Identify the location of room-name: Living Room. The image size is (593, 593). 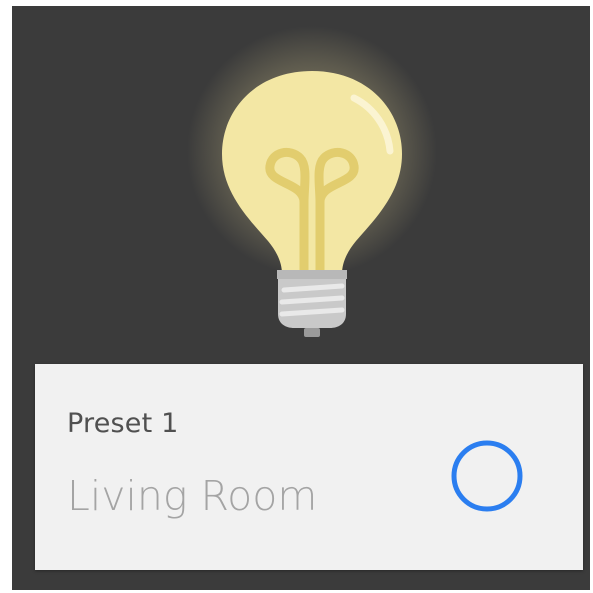
(192, 496).